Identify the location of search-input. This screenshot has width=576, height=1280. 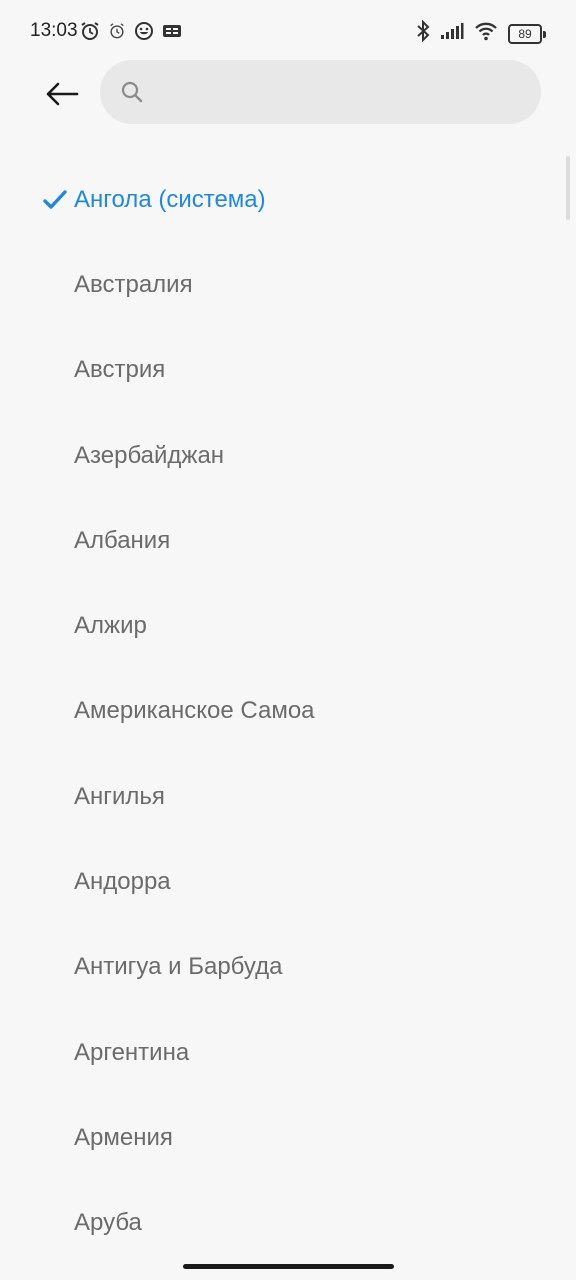
(338, 93).